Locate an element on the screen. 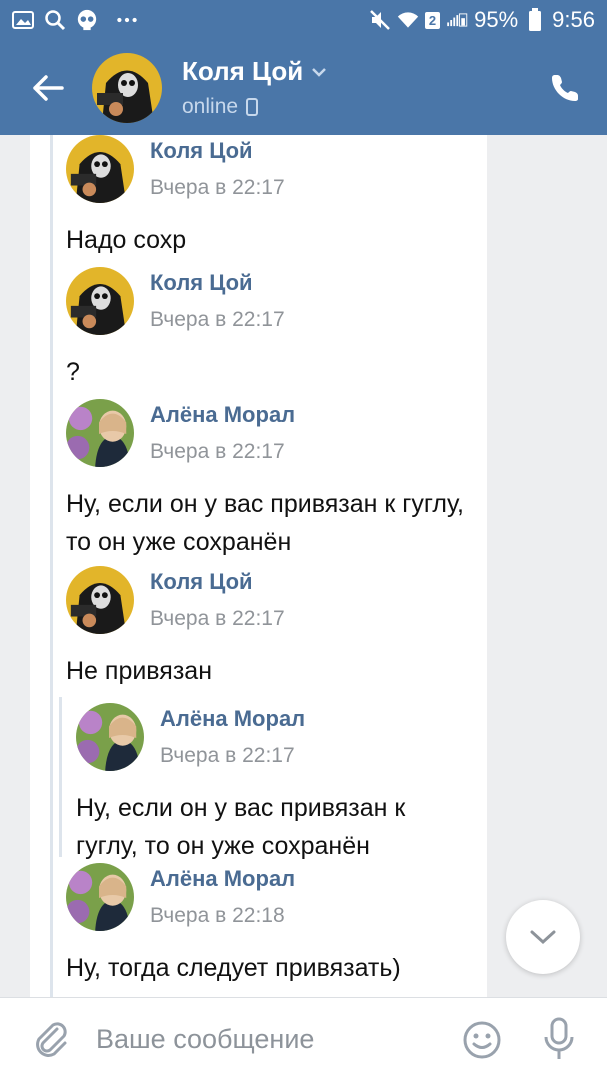 This screenshot has height=1080, width=607. clock: 9:56 is located at coordinates (573, 19).